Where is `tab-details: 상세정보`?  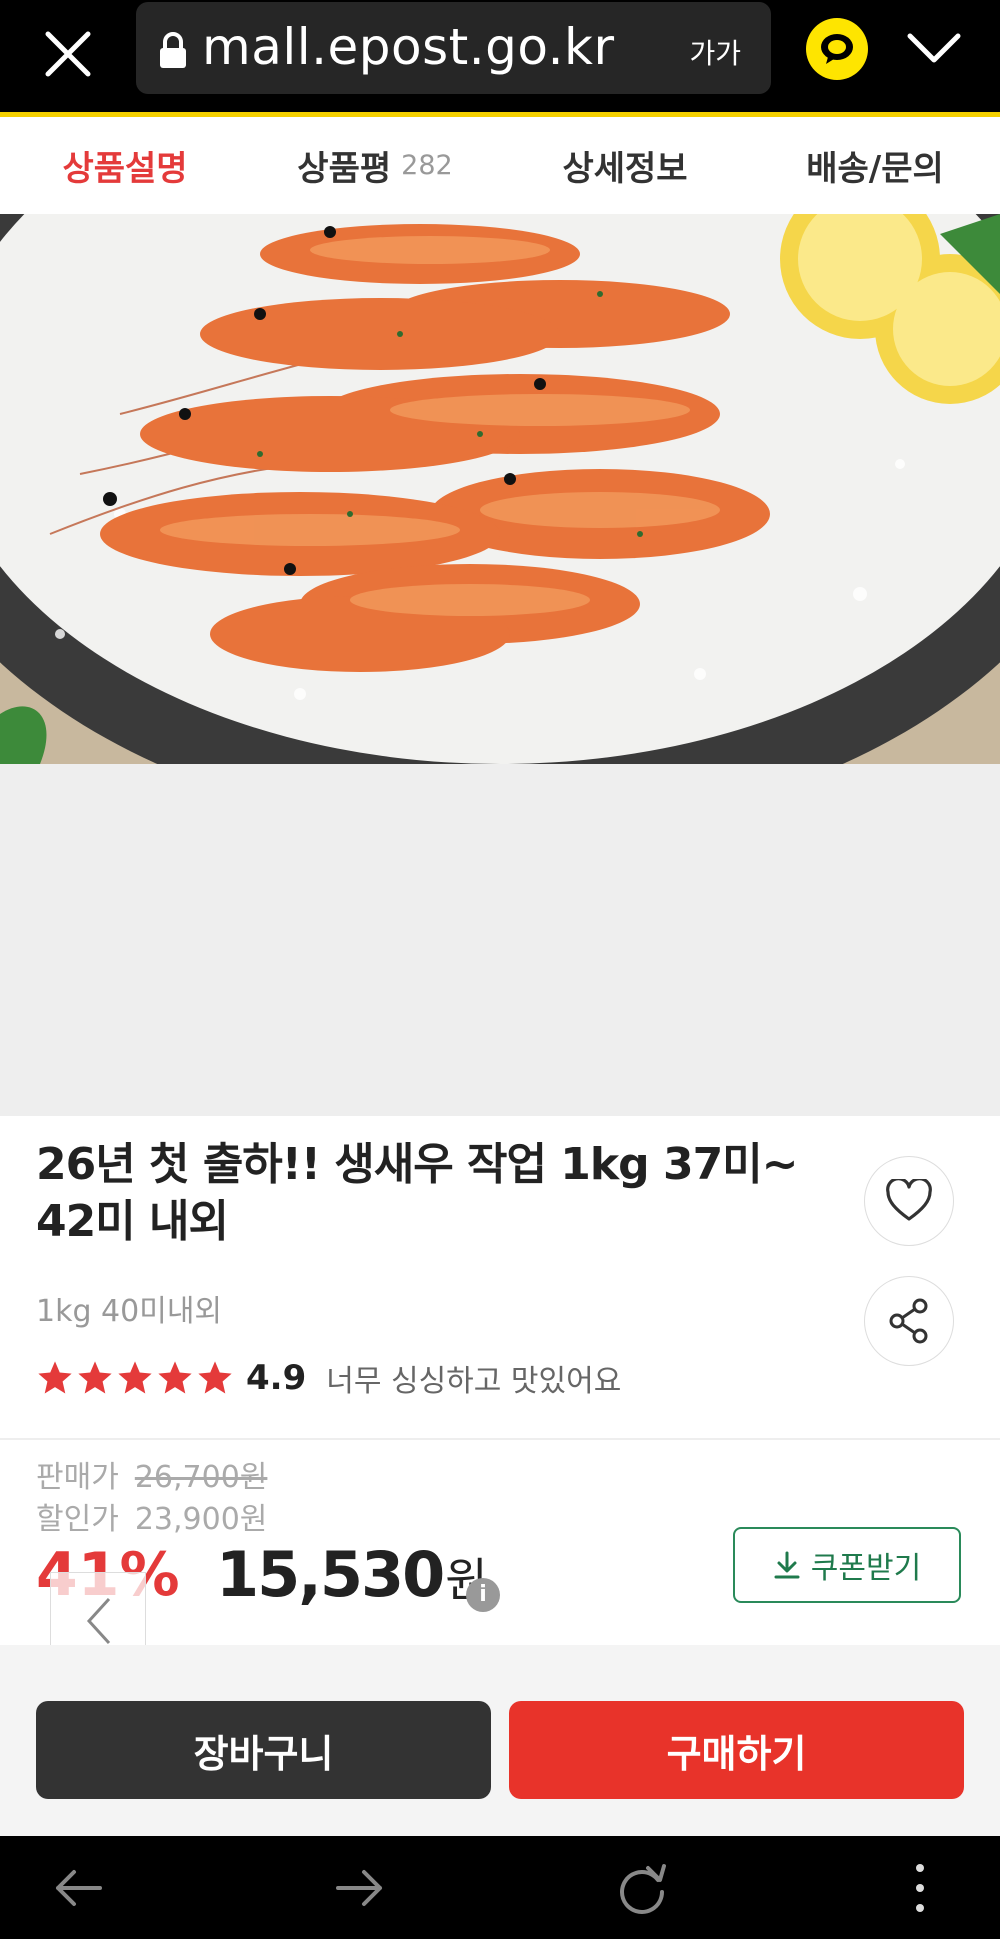 tab-details: 상세정보 is located at coordinates (625, 165).